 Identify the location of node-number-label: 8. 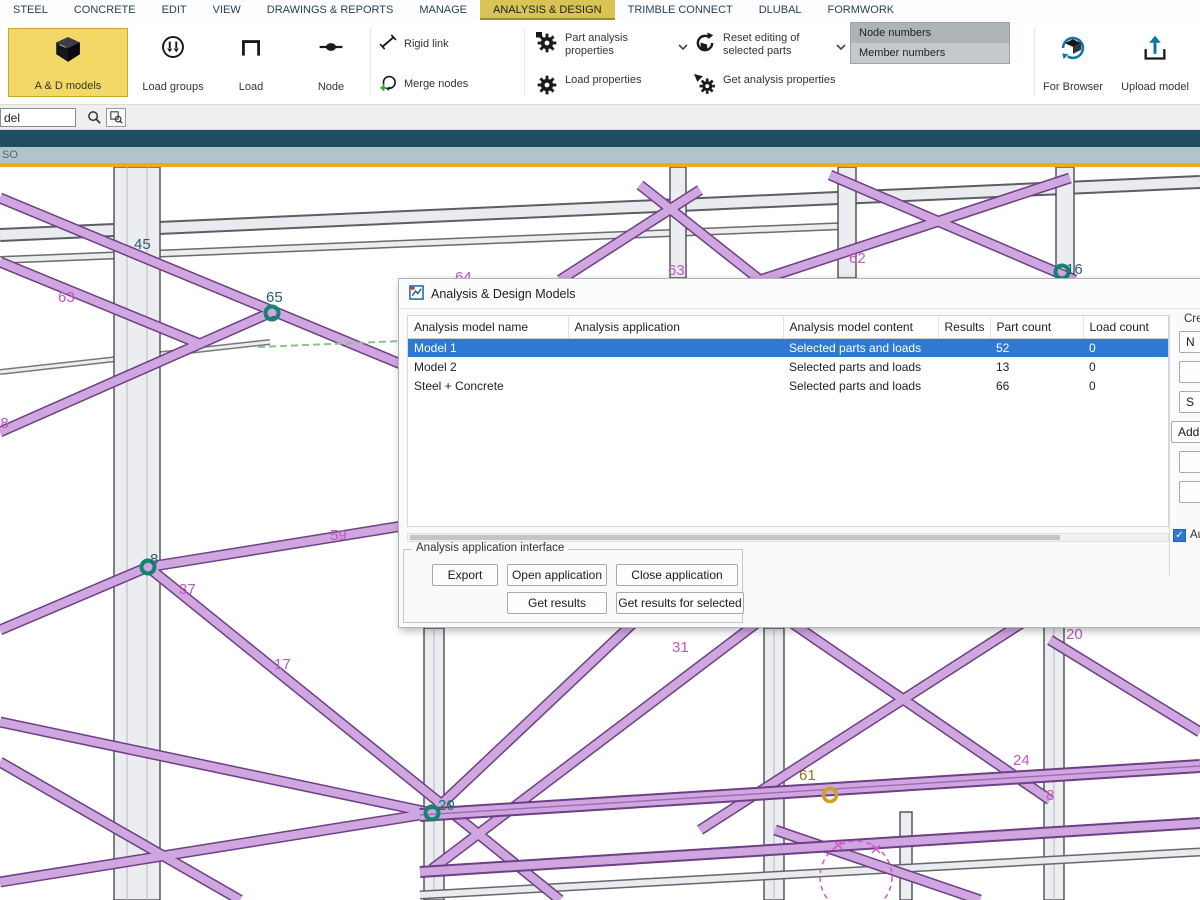
(154, 559).